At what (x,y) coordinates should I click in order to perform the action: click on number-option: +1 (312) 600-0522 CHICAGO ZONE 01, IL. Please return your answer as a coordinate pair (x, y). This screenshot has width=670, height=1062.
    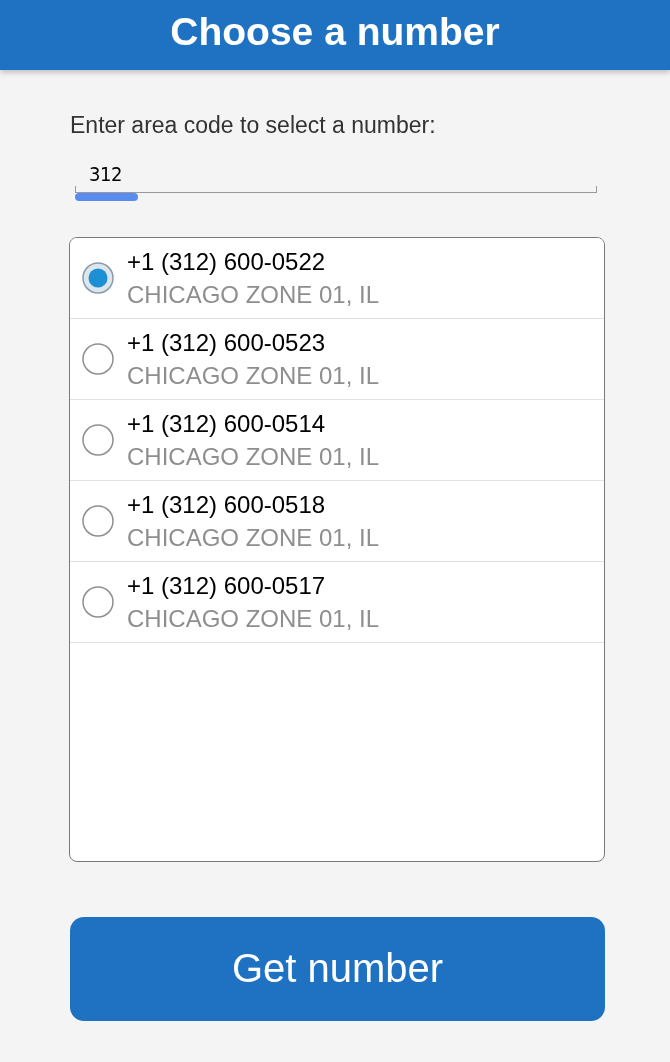
    Looking at the image, I should click on (337, 278).